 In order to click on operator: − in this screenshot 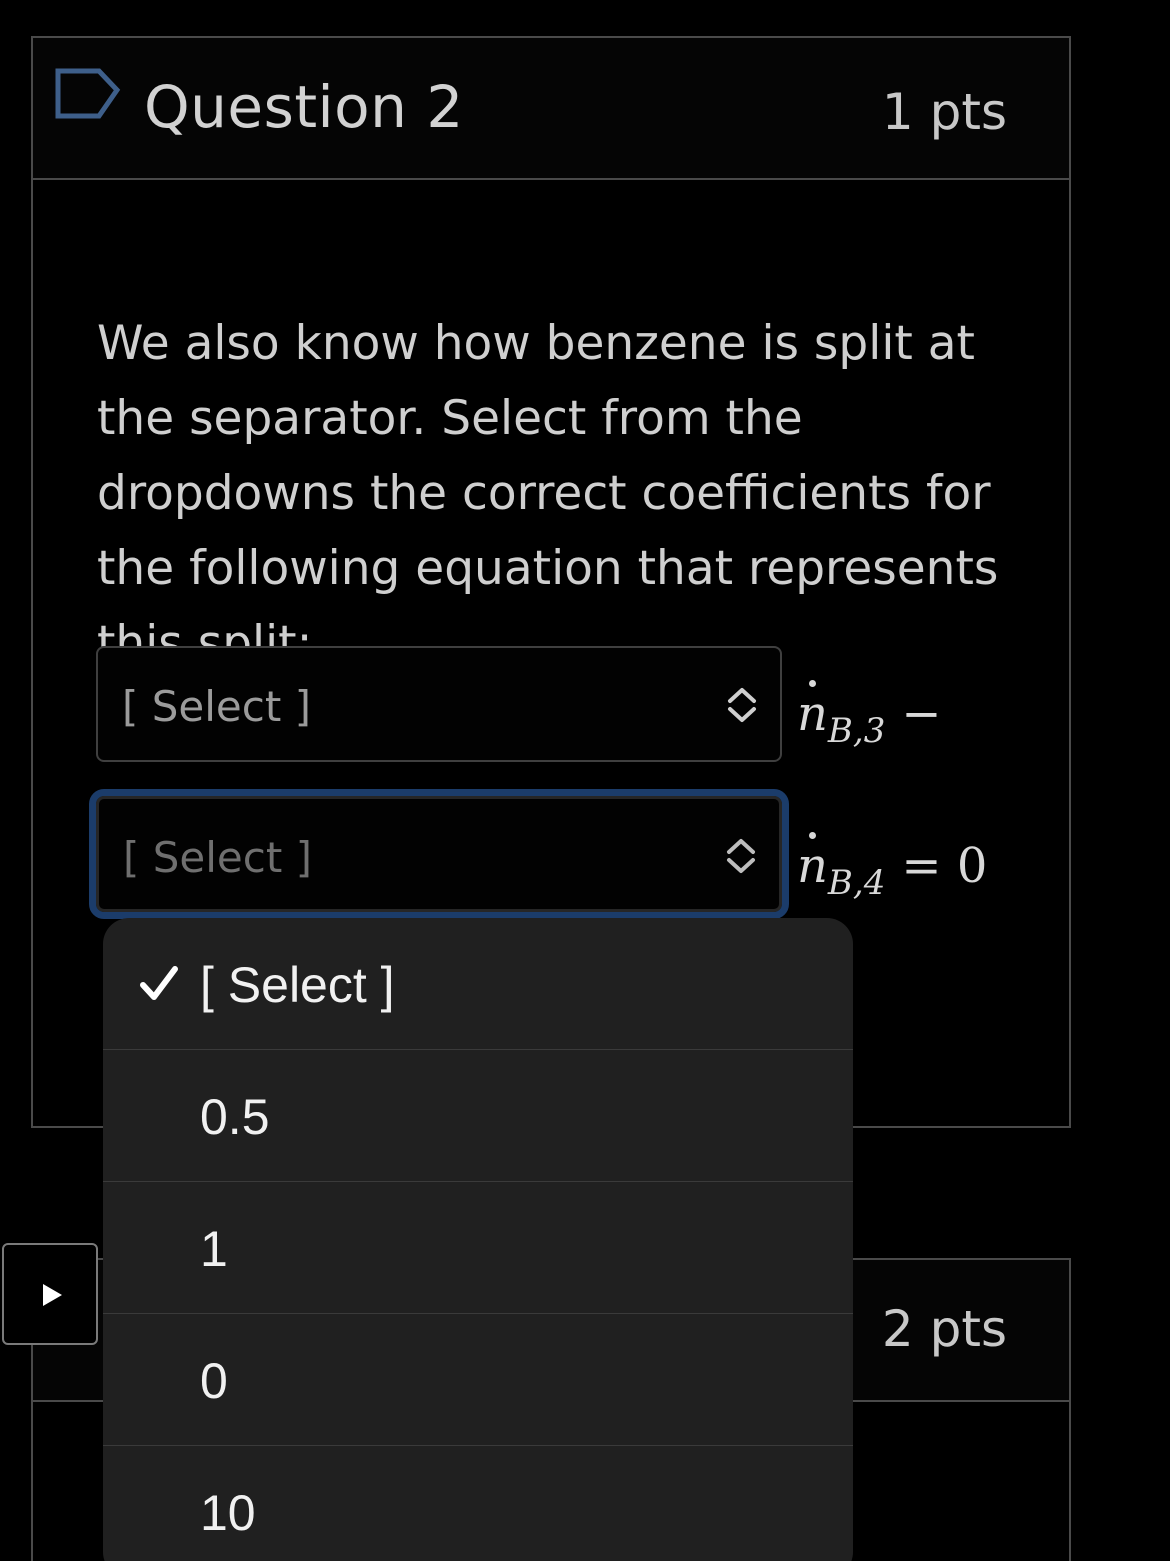, I will do `click(921, 714)`.